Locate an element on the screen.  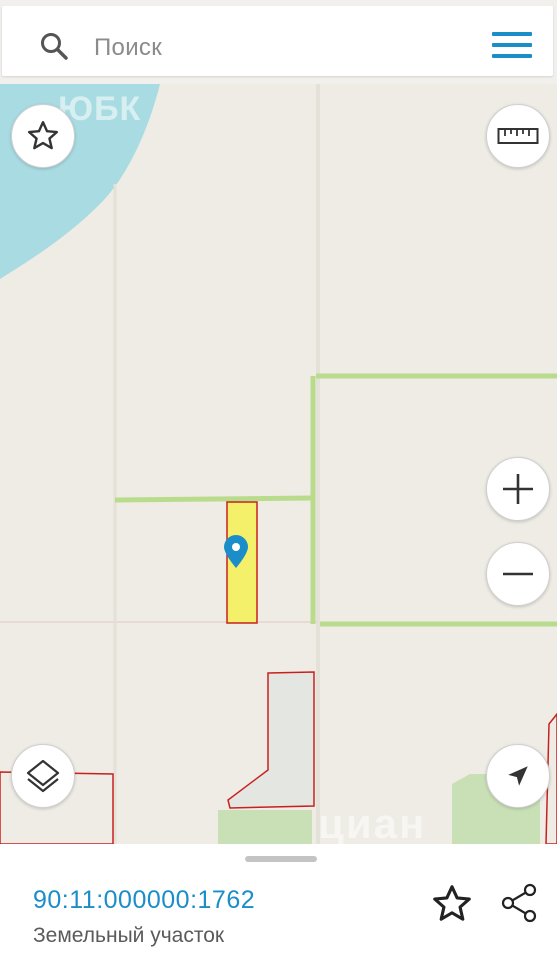
navigation-arrow-icon is located at coordinates (518, 776).